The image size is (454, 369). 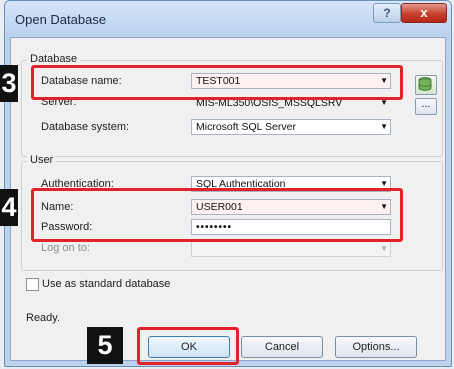 What do you see at coordinates (246, 127) in the screenshot?
I see `database-system-value: Microsoft SQL Server` at bounding box center [246, 127].